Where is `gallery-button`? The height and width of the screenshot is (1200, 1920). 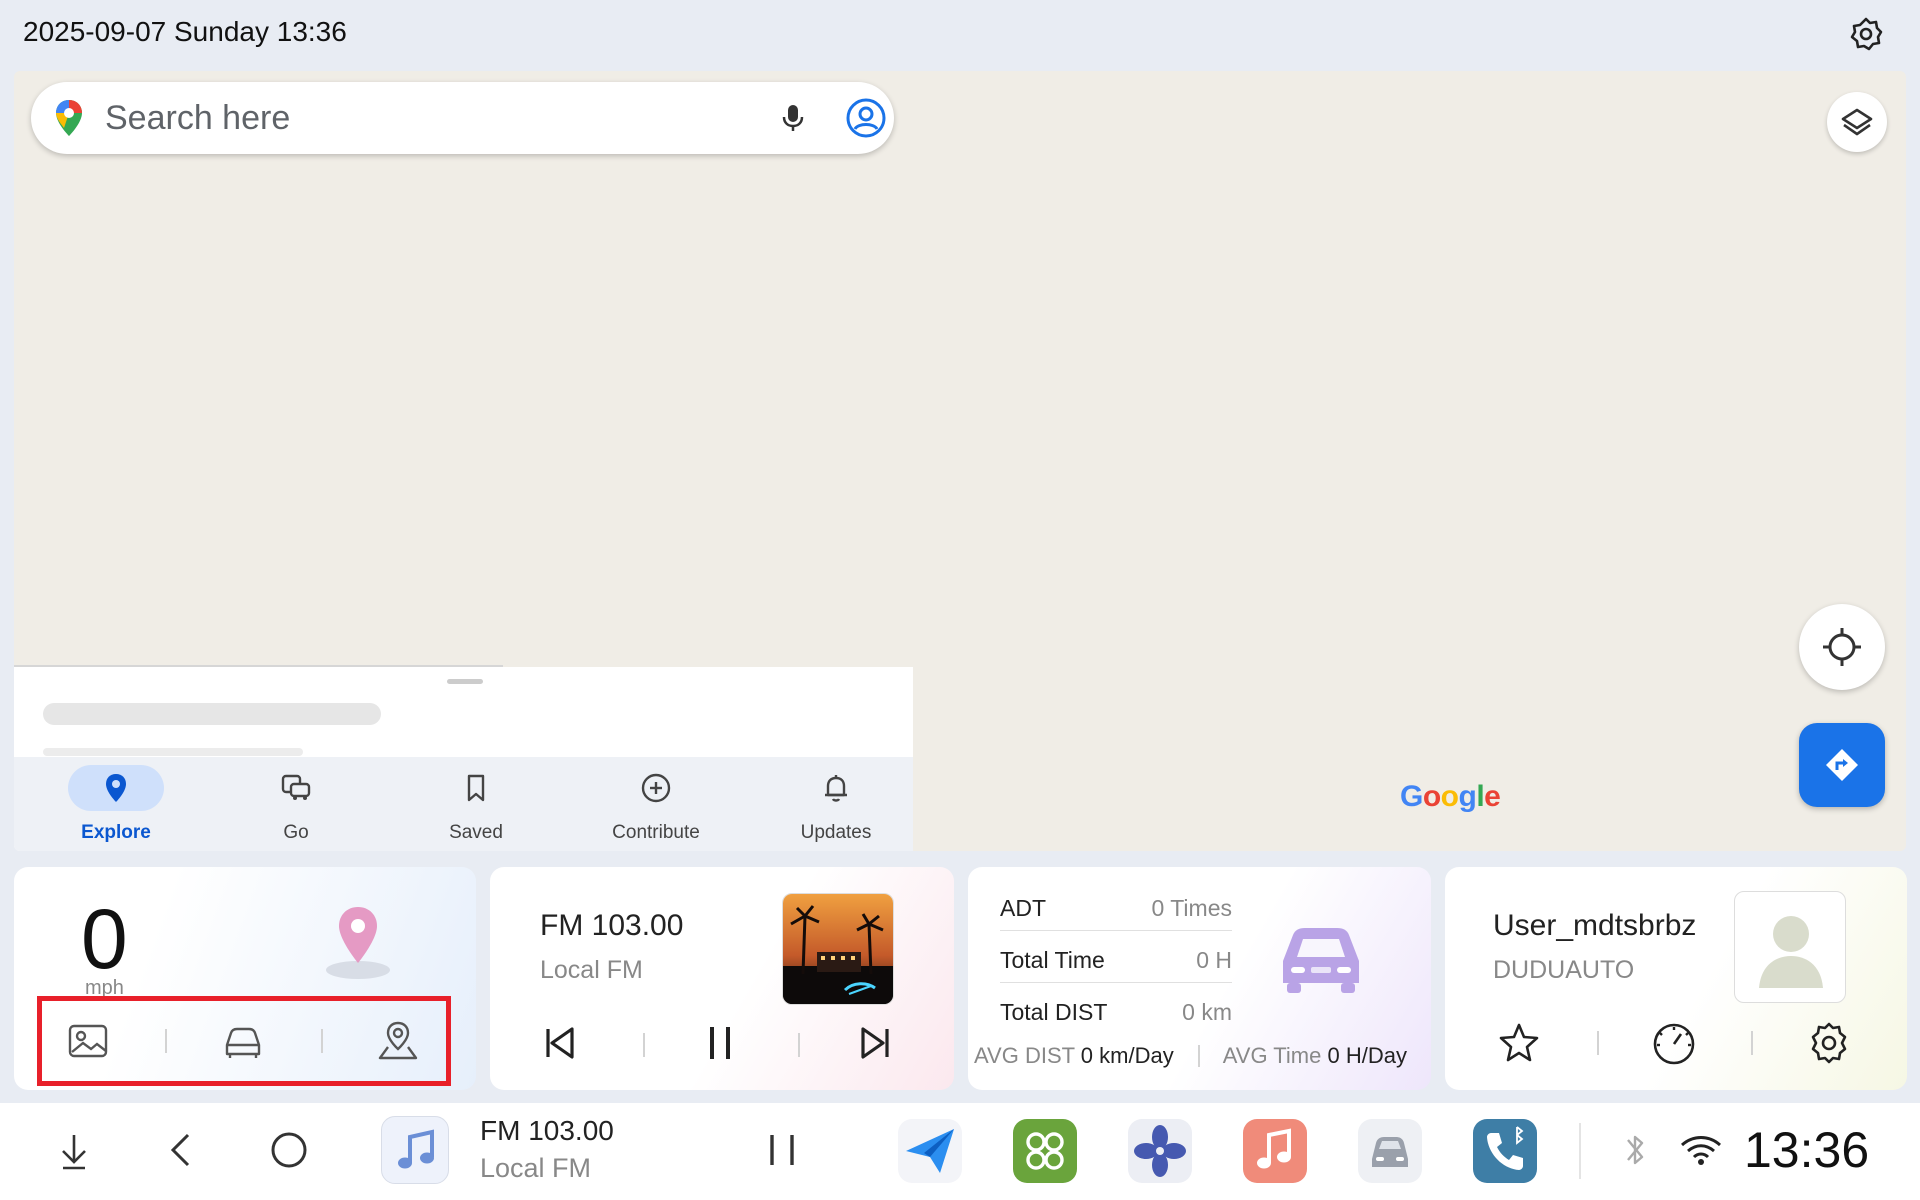 gallery-button is located at coordinates (88, 1041).